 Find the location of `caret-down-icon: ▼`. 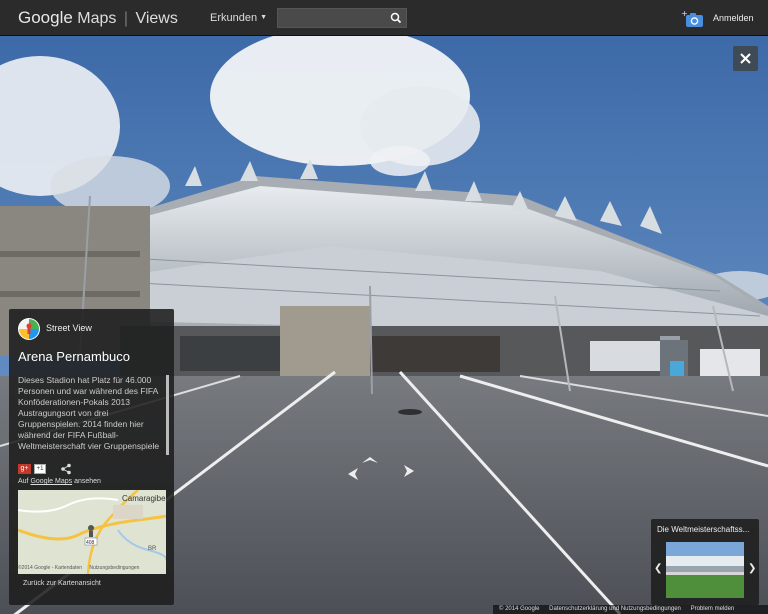

caret-down-icon: ▼ is located at coordinates (264, 17).